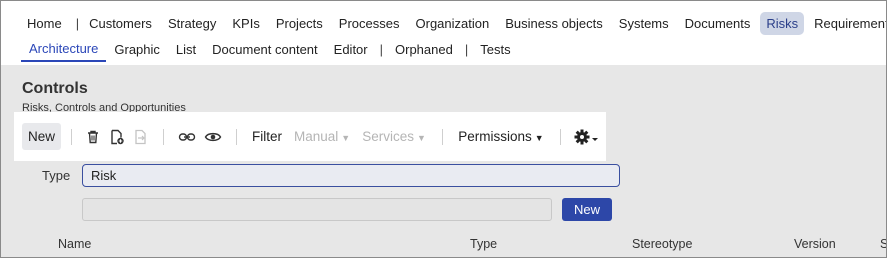  What do you see at coordinates (453, 23) in the screenshot?
I see `nav-item-organization: Organization` at bounding box center [453, 23].